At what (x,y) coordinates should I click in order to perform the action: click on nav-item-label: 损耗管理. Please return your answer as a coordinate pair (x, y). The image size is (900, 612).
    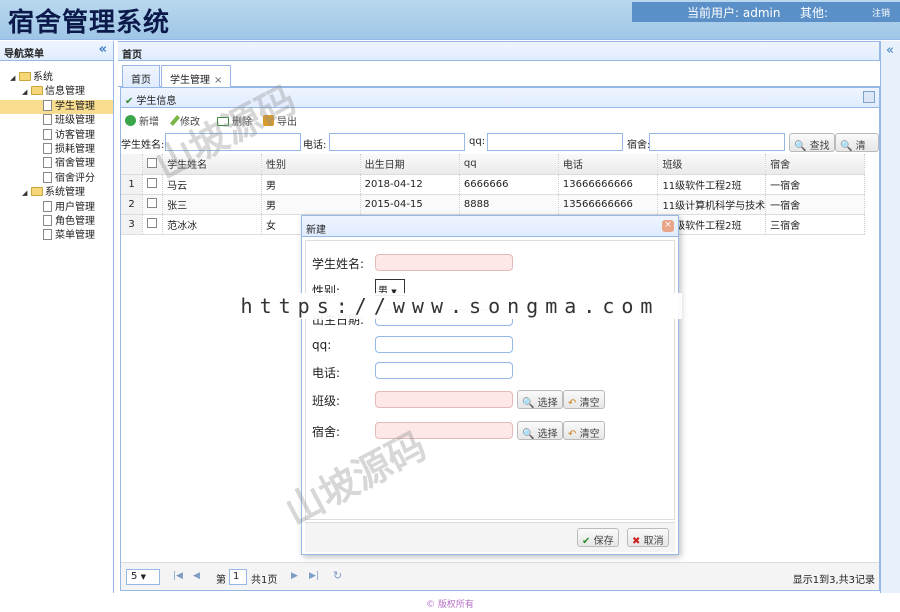
    Looking at the image, I should click on (75, 149).